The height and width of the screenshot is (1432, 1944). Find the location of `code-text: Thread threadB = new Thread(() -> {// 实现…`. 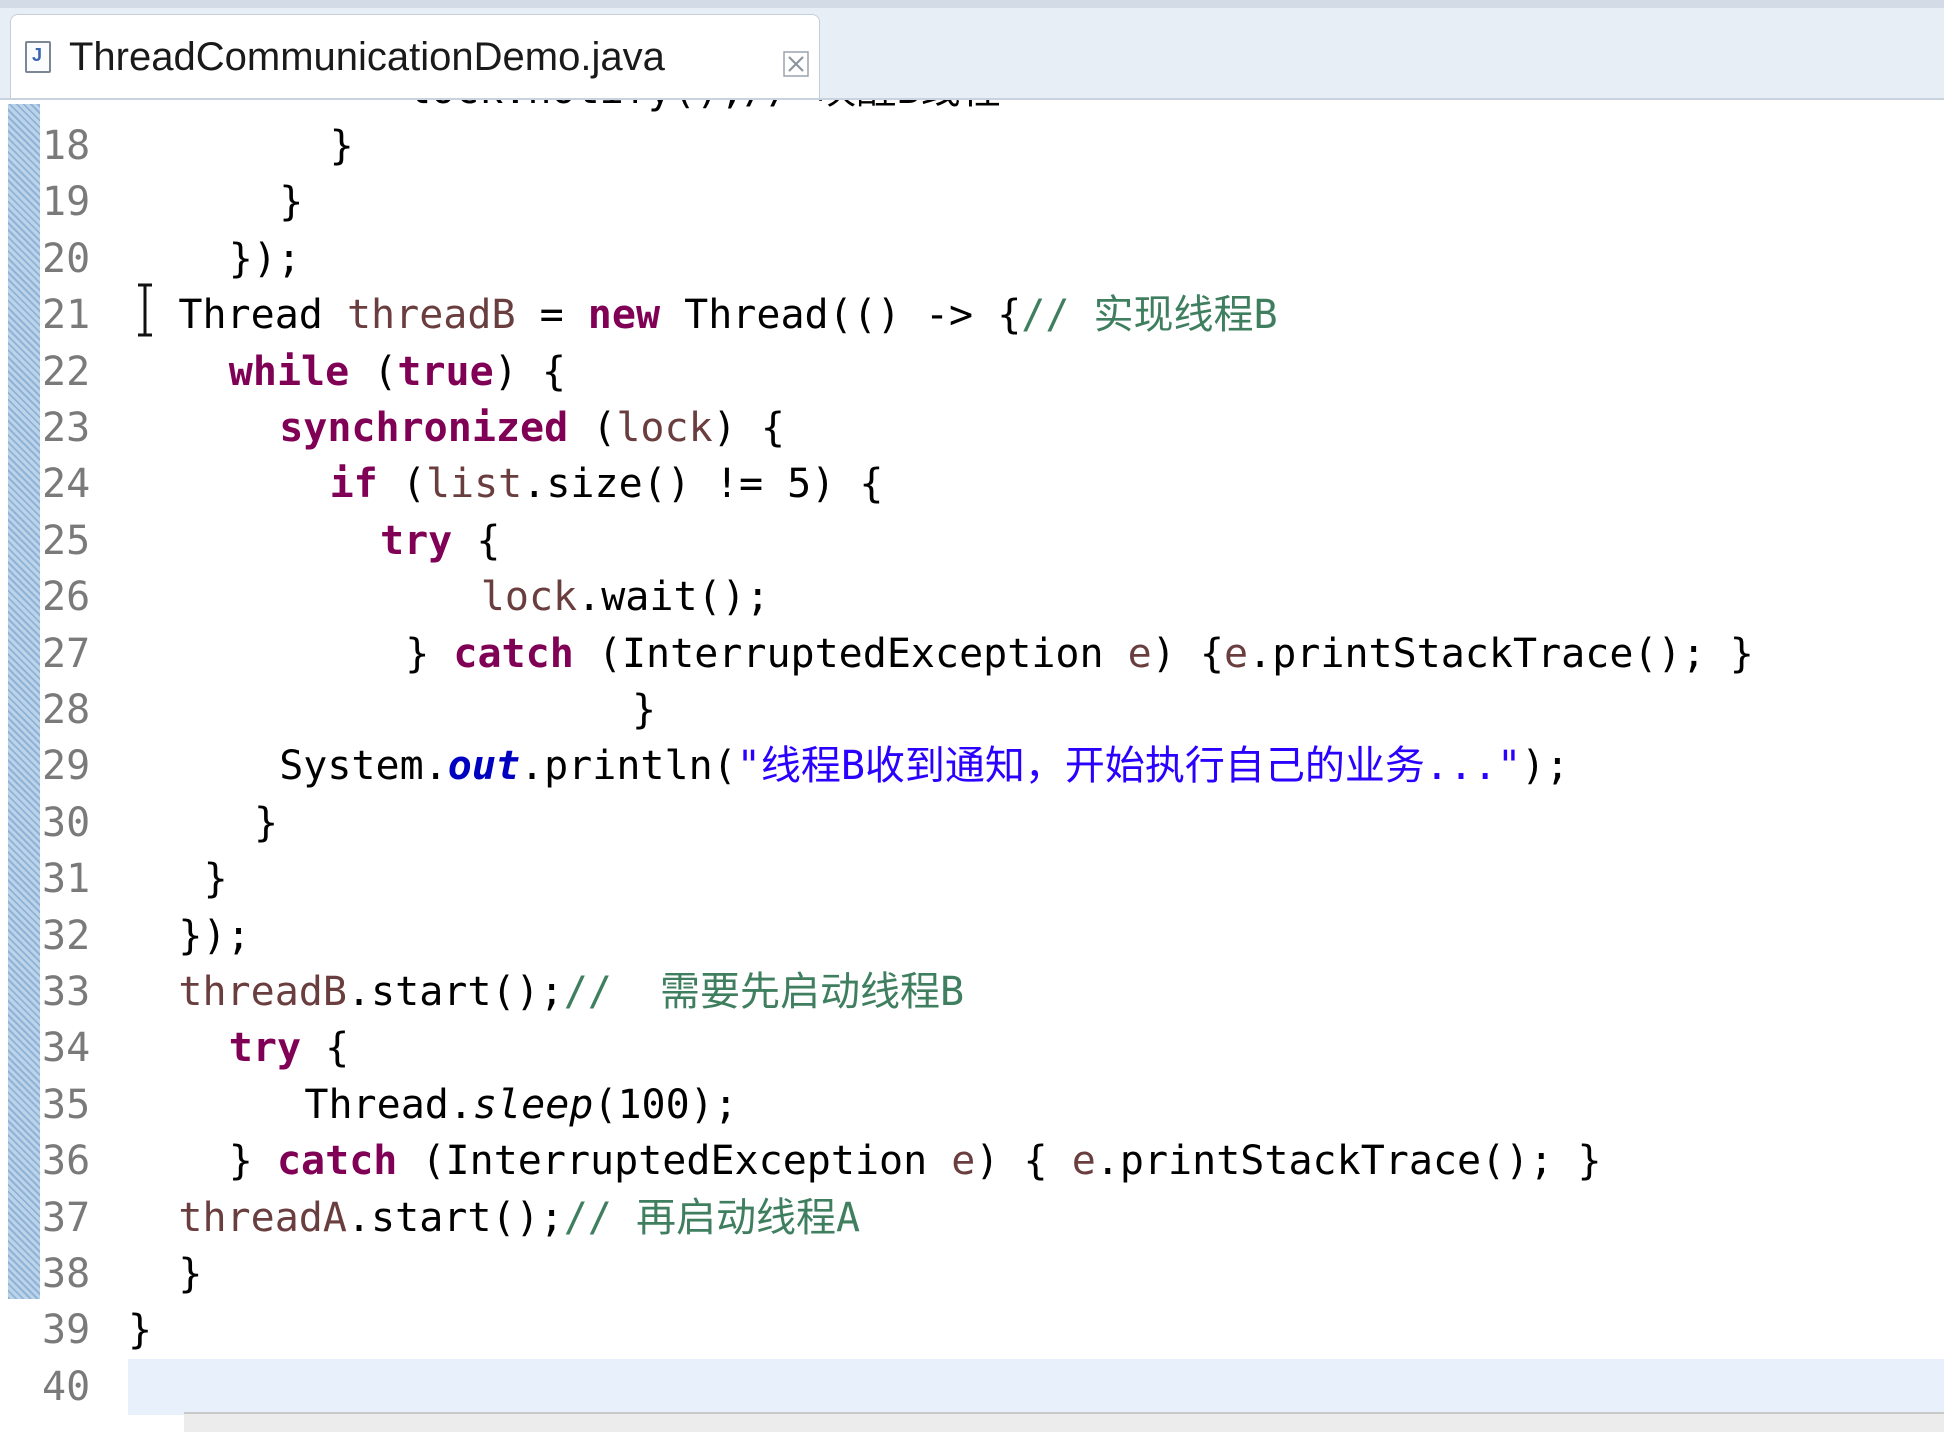

code-text: Thread threadB = new Thread(() -> {// 实现… is located at coordinates (727, 315).